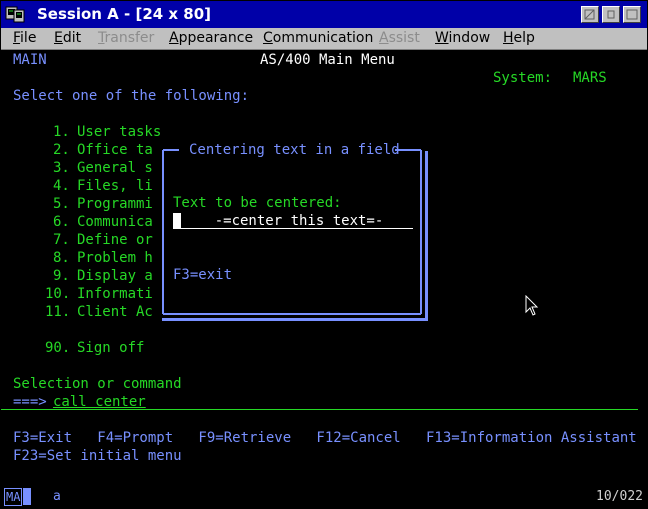  Describe the element at coordinates (519, 38) in the screenshot. I see `menu-help: Help` at that location.